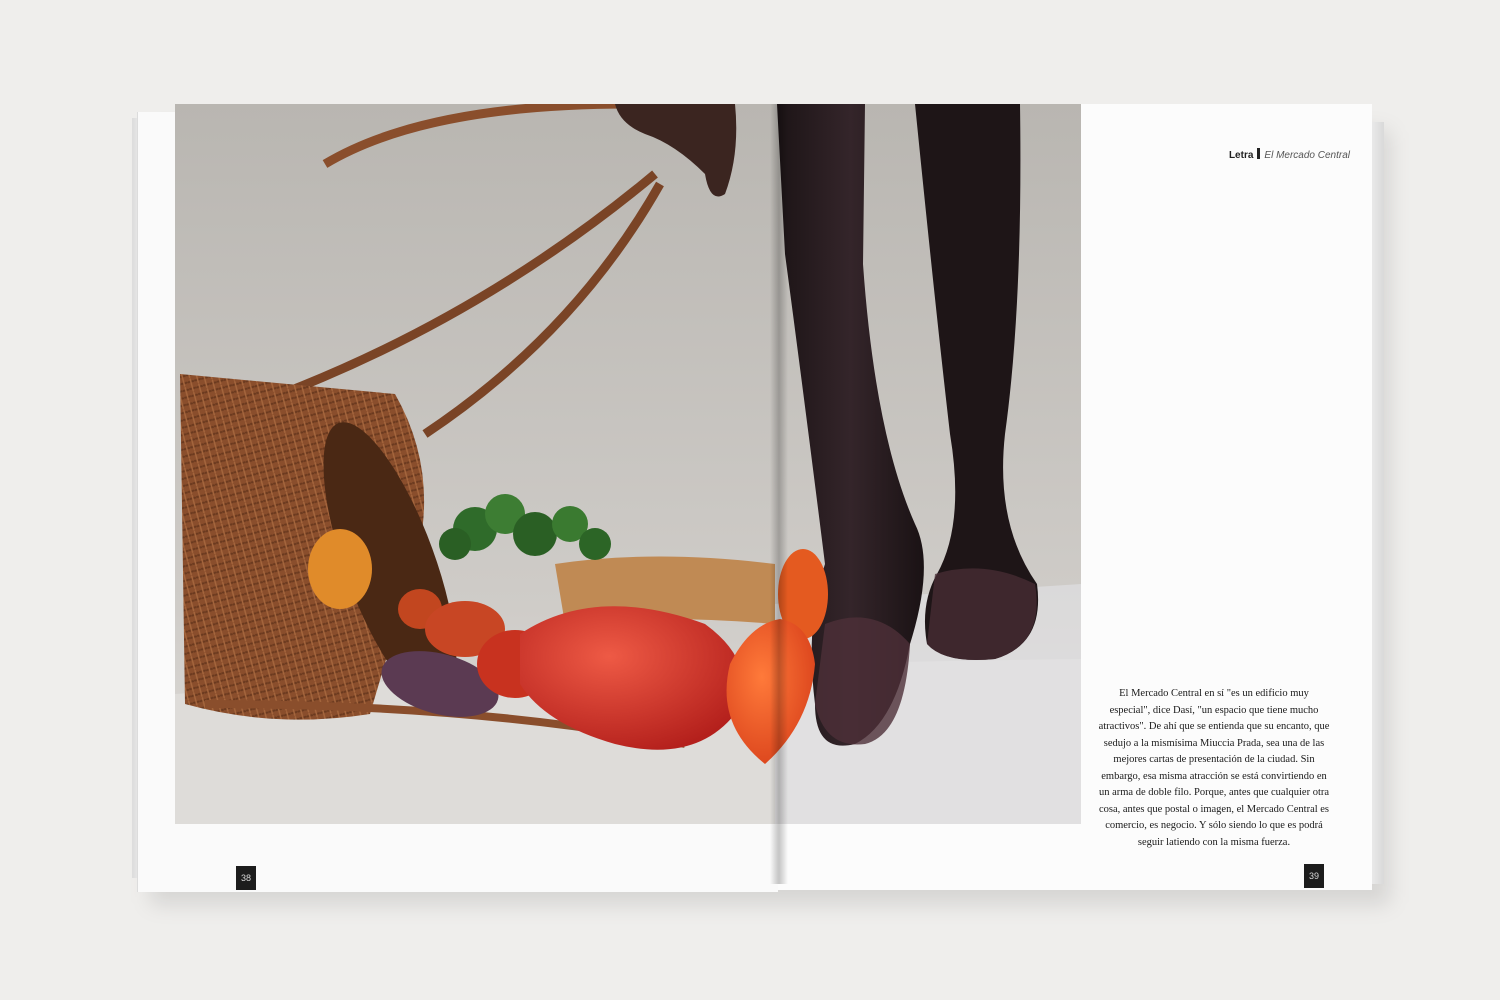 This screenshot has height=1000, width=1500. Describe the element at coordinates (1314, 876) in the screenshot. I see `page-number-right: 39` at that location.